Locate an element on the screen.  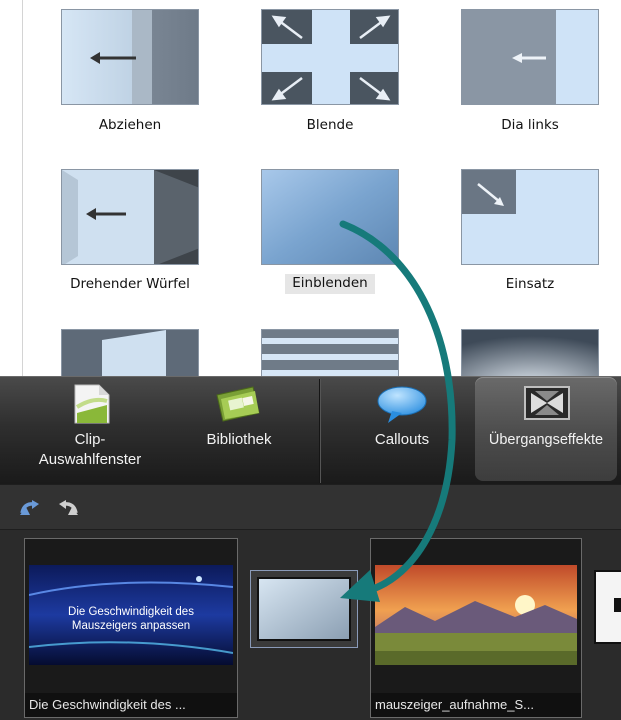
transition-thumb-blende is located at coordinates (330, 57).